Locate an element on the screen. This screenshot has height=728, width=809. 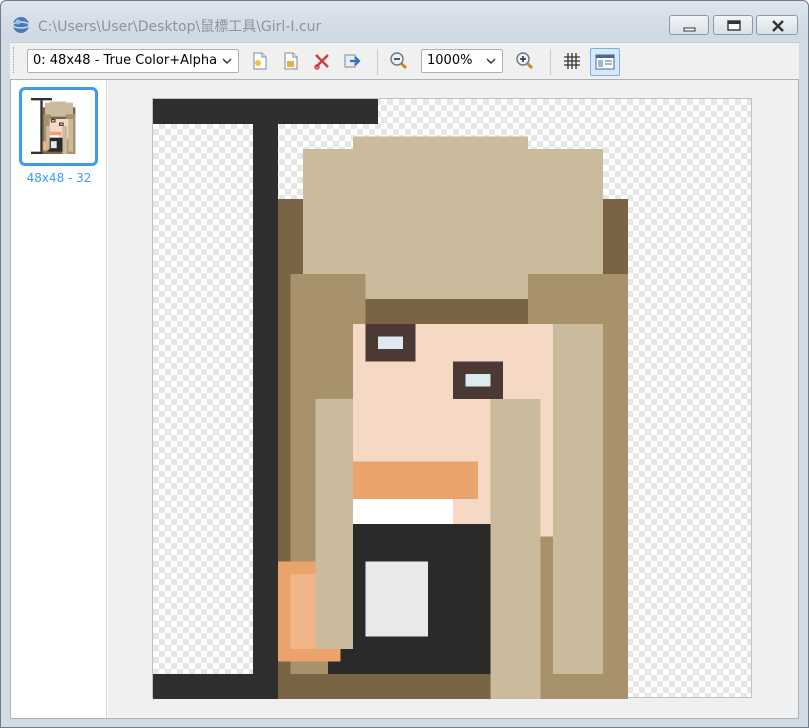
image-list-panel: 48x48 - 32 is located at coordinates (59, 399).